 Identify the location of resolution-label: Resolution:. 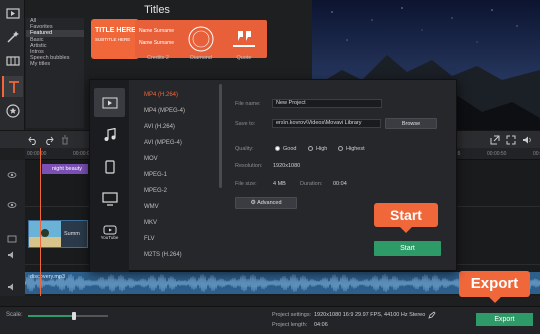
(249, 166).